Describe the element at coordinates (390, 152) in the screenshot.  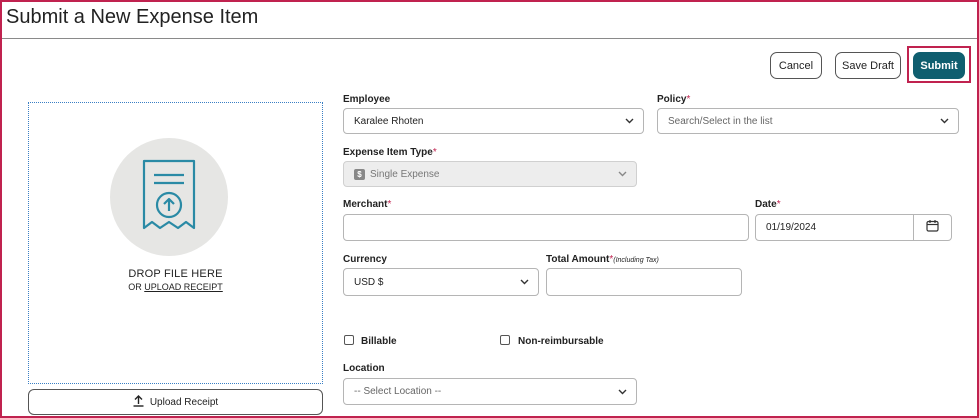
I see `expense-item-type-label: Expense Item Type*` at that location.